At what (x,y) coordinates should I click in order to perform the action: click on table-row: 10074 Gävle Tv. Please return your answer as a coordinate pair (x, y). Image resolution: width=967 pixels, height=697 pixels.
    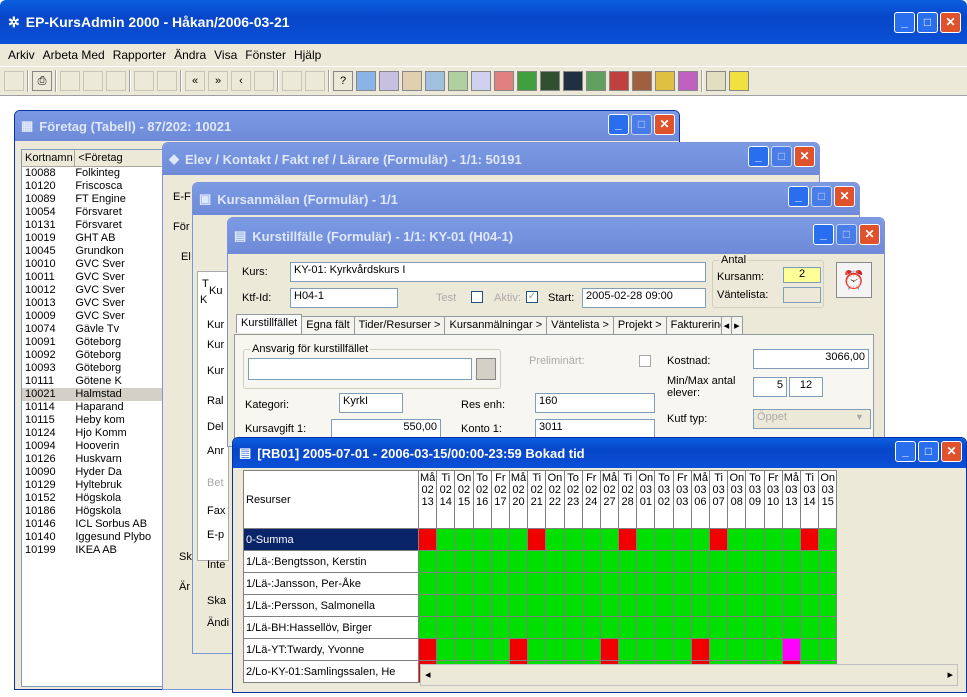
    Looking at the image, I should click on (96, 329).